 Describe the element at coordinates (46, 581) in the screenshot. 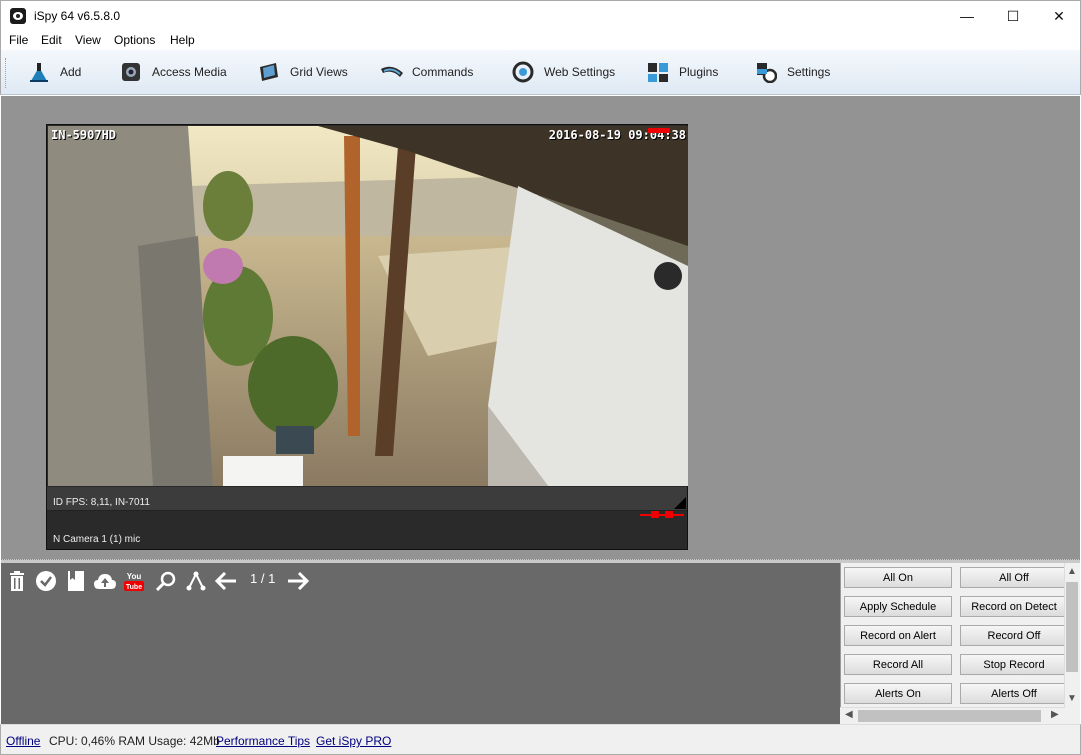

I see `check-icon` at that location.